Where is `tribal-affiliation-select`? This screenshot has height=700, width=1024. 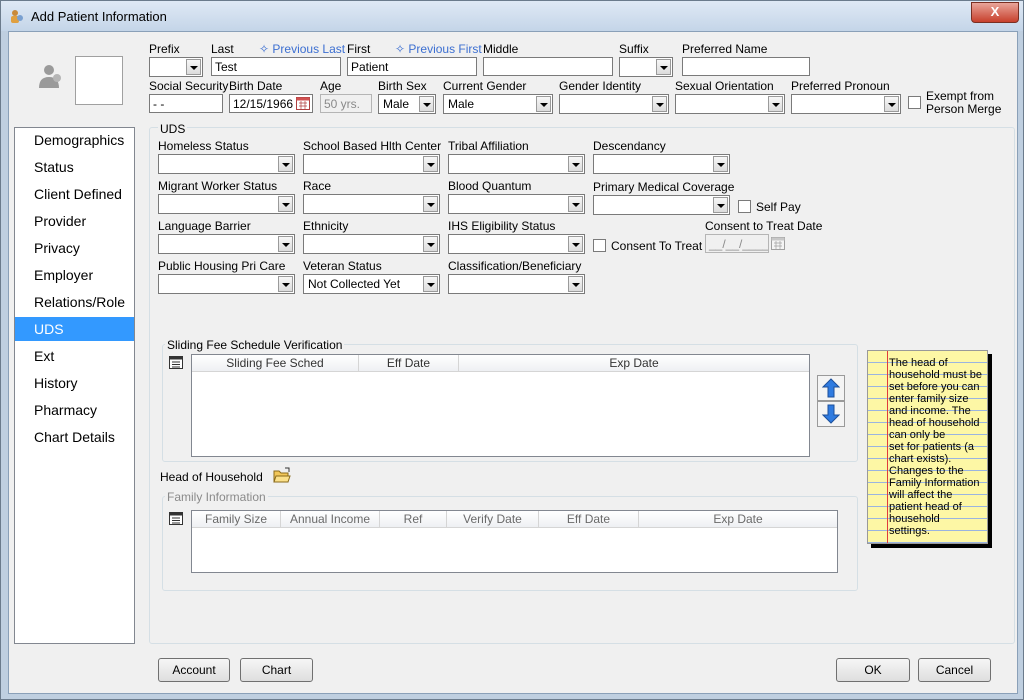 tribal-affiliation-select is located at coordinates (516, 164).